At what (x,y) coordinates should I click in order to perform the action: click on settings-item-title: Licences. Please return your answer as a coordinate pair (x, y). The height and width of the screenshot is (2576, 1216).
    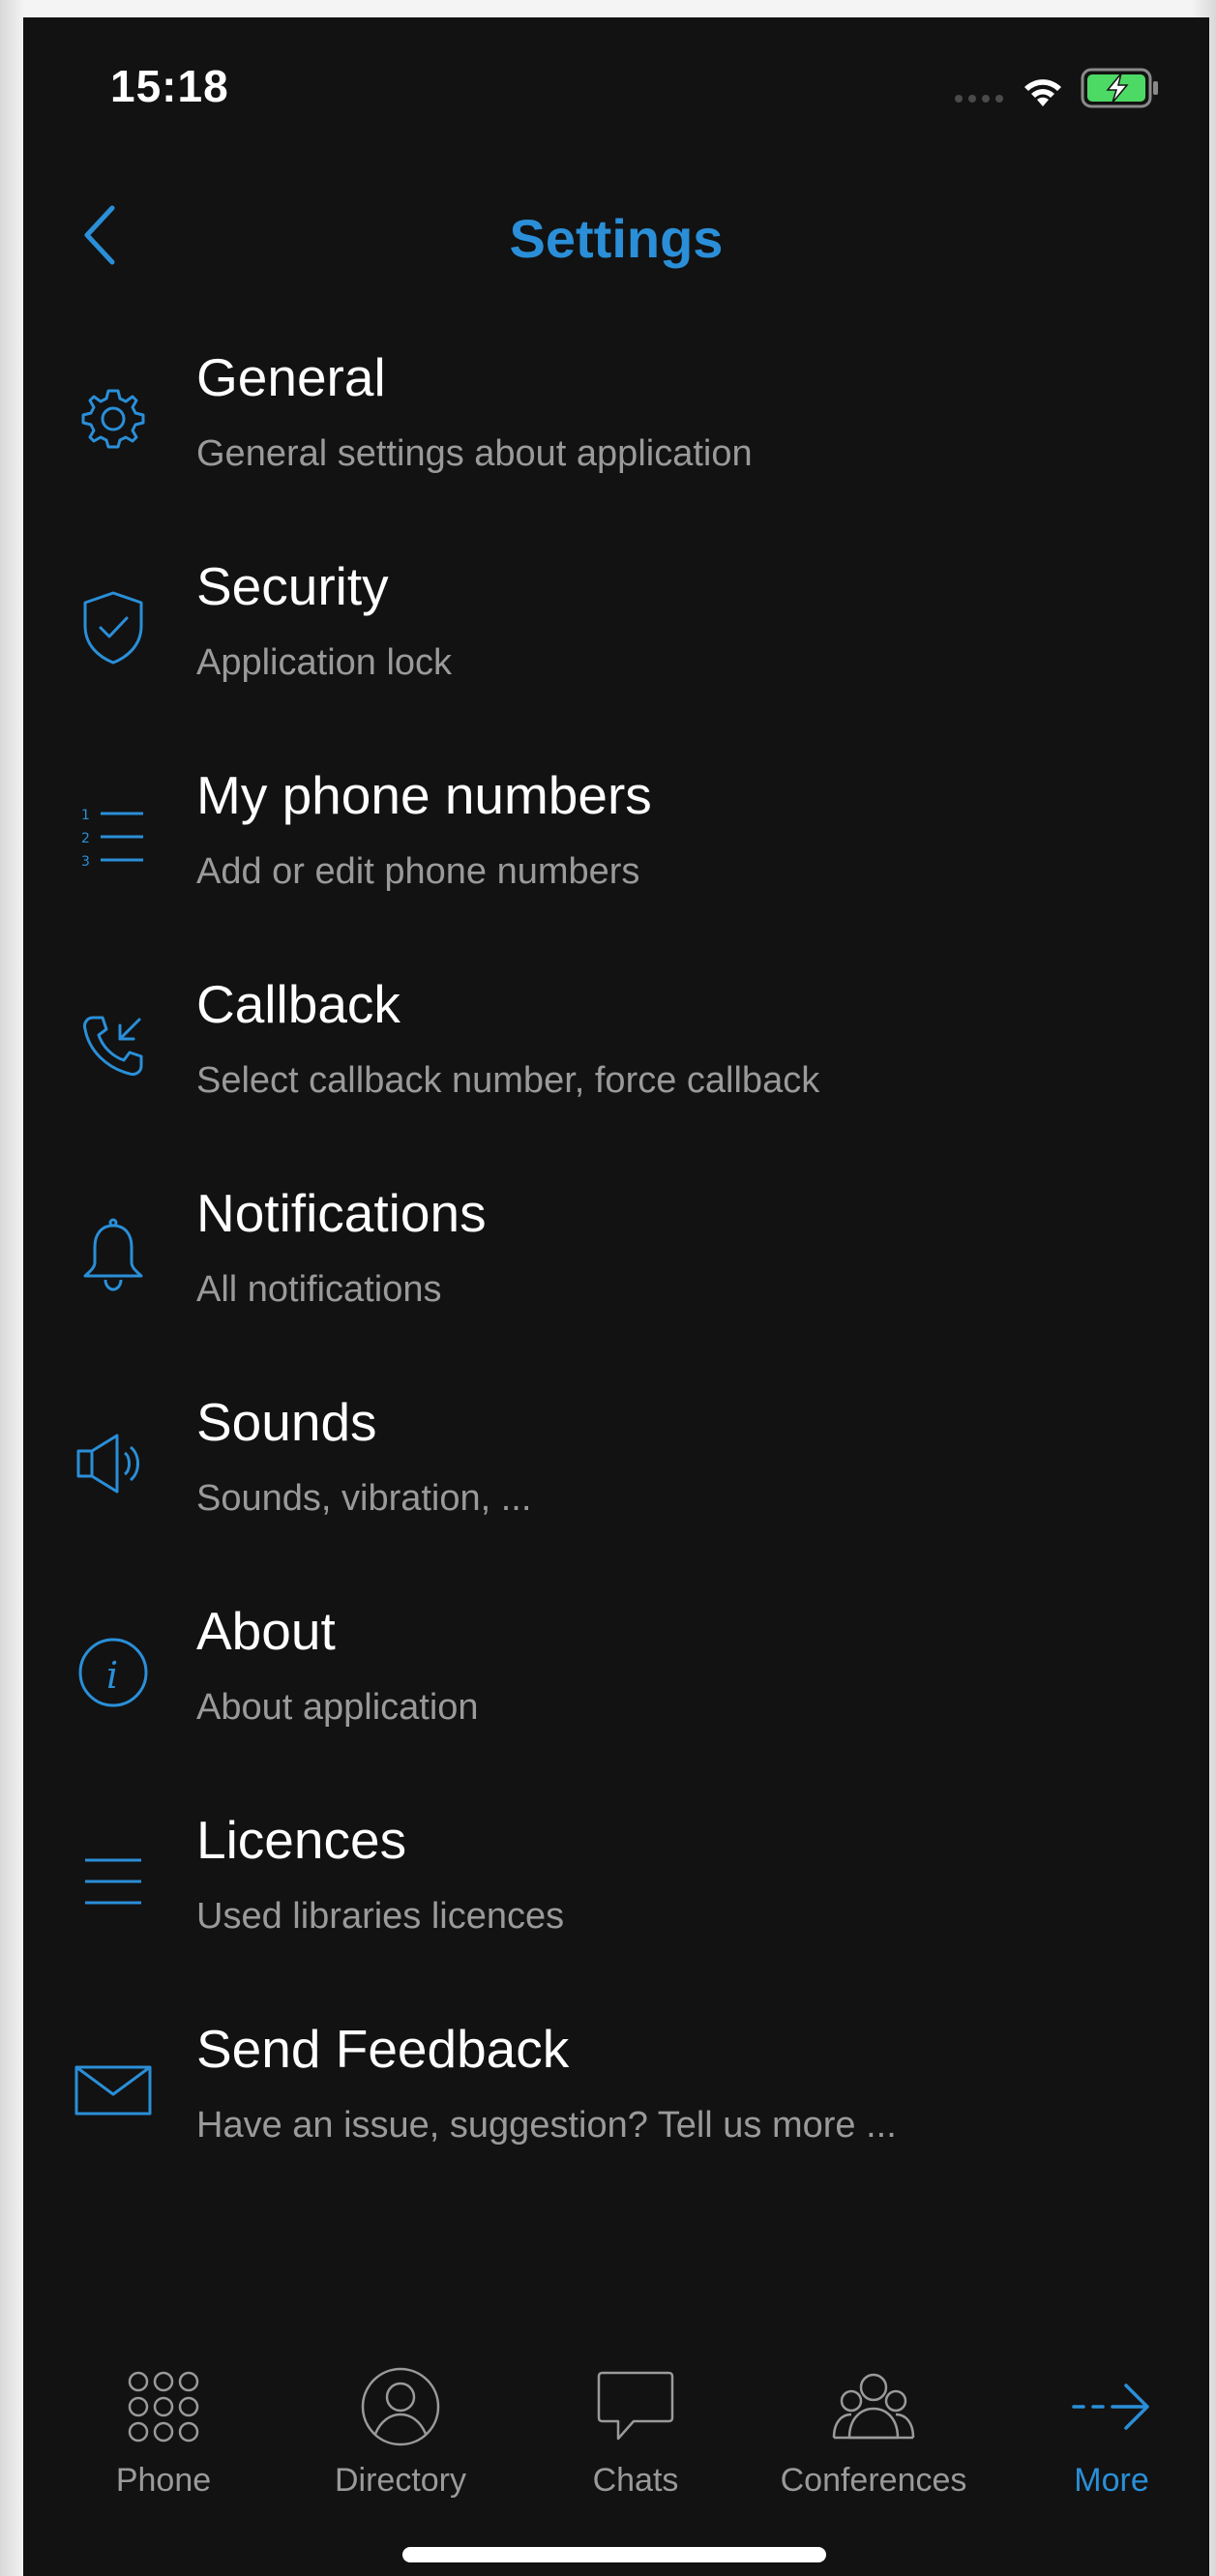
    Looking at the image, I should click on (301, 1840).